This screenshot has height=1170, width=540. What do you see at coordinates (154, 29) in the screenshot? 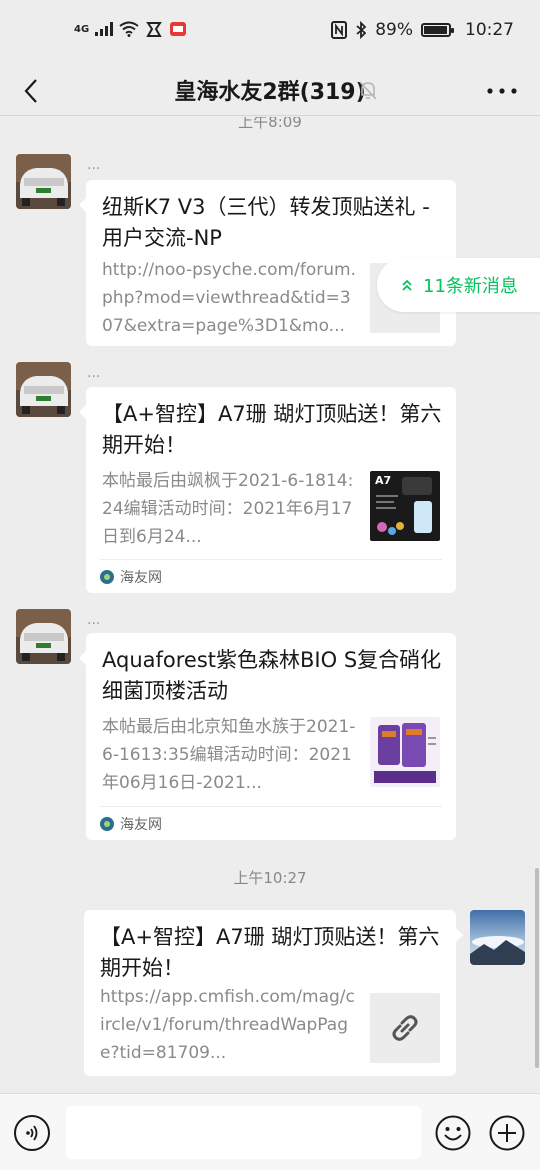
I see `app-notification-icon` at bounding box center [154, 29].